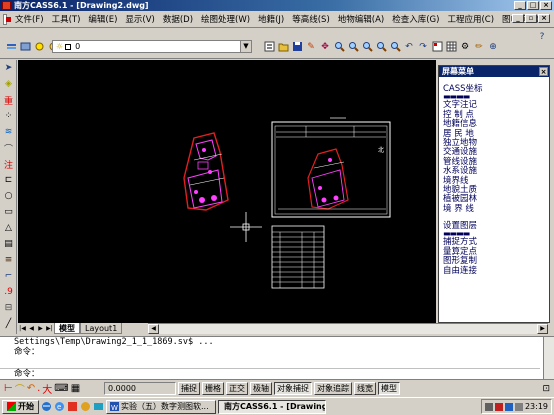 This screenshot has width=554, height=415. Describe the element at coordinates (59, 406) in the screenshot. I see `quicklaunch-ie-icon: e` at that location.